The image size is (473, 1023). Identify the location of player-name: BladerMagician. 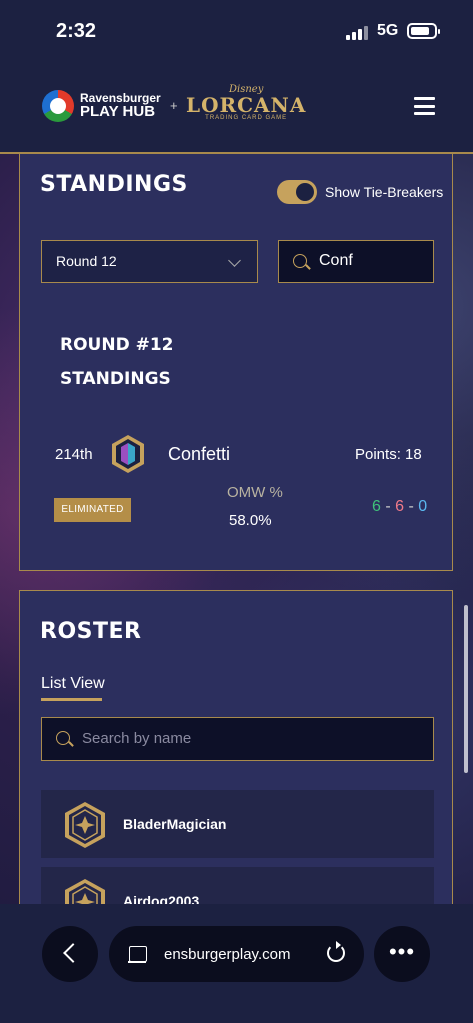
(175, 824).